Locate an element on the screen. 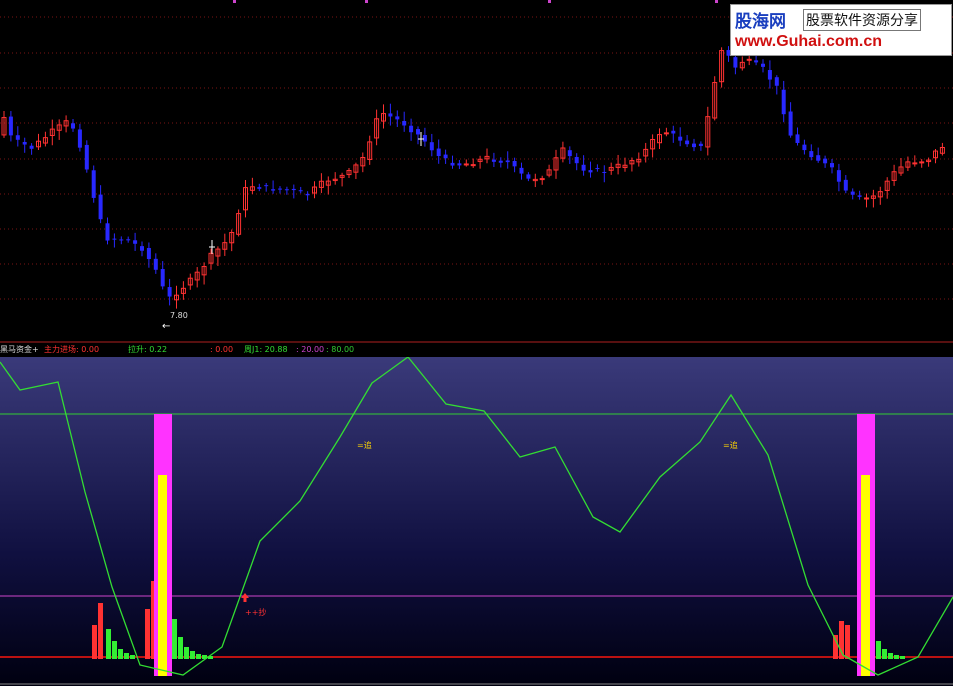 This screenshot has height=686, width=953. pull-up-value: 拉升: 0.22 is located at coordinates (148, 349).